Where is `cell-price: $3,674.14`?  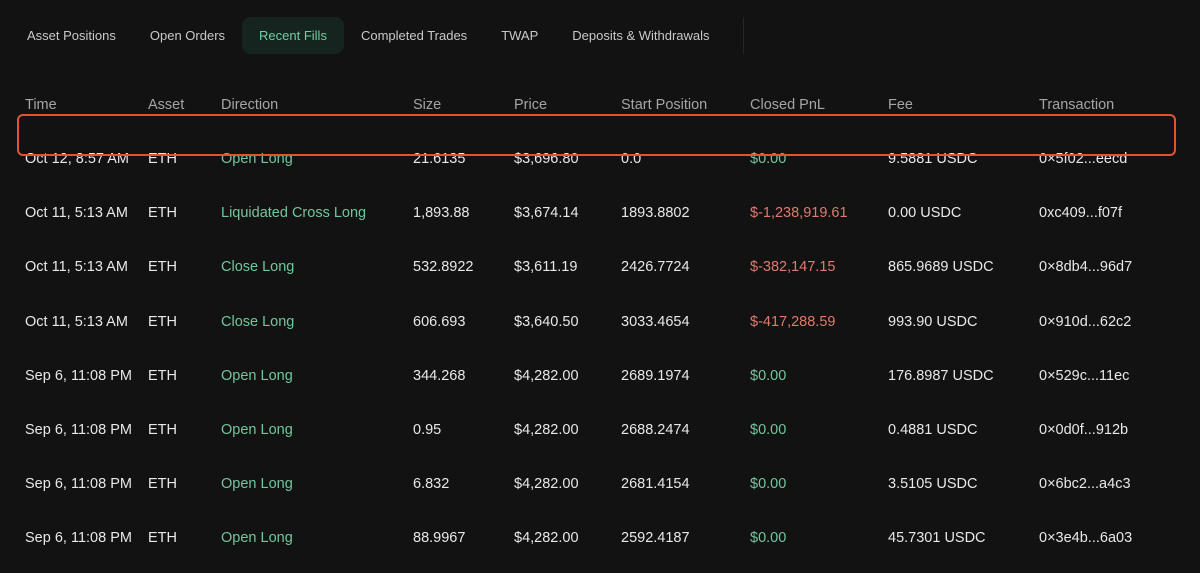
cell-price: $3,674.14 is located at coordinates (546, 213).